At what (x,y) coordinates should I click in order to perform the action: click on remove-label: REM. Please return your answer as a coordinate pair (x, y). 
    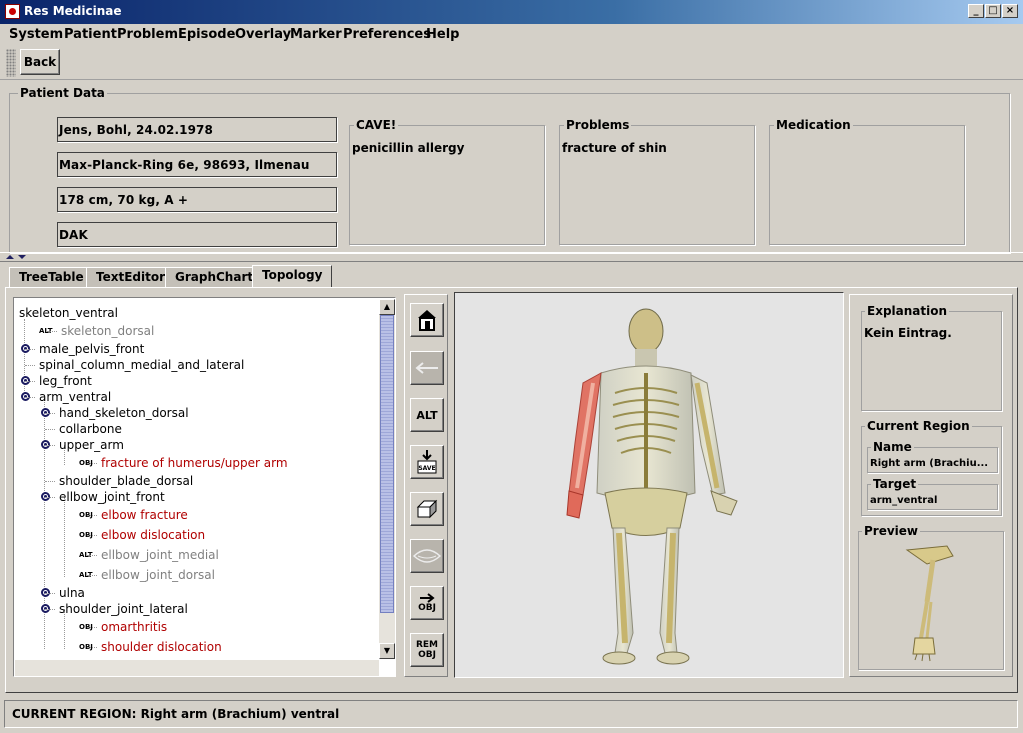
    Looking at the image, I should click on (427, 645).